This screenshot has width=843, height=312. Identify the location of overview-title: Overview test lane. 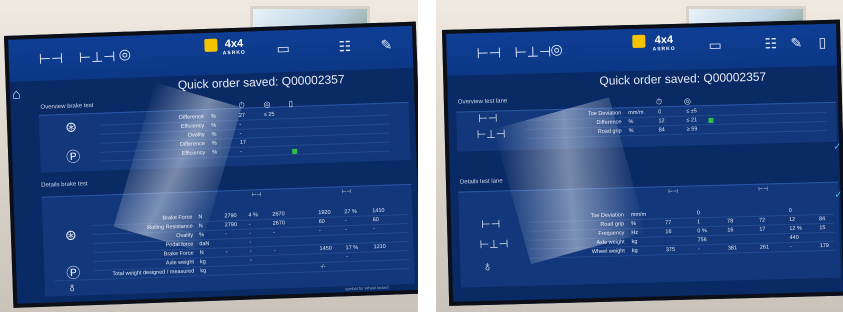
(482, 102).